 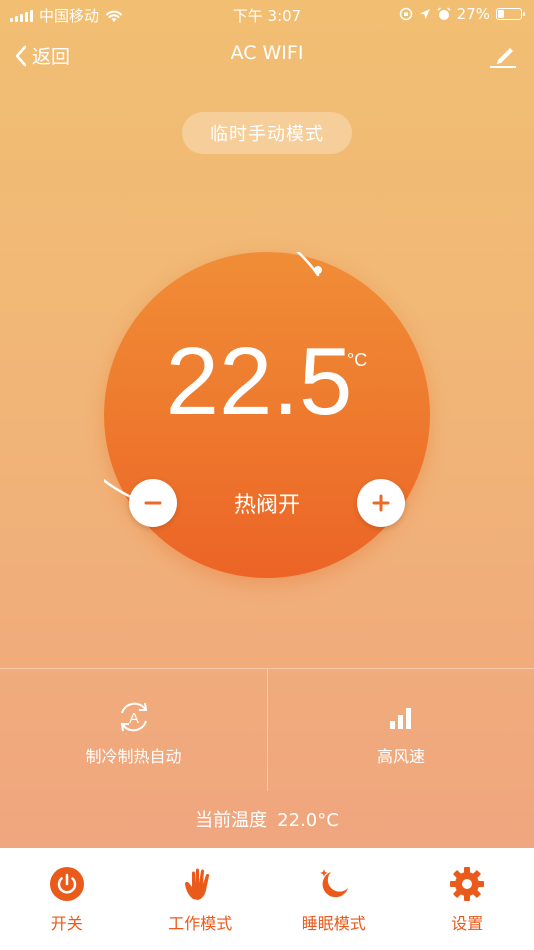 What do you see at coordinates (267, 133) in the screenshot?
I see `mode-pill: 临时手动模式` at bounding box center [267, 133].